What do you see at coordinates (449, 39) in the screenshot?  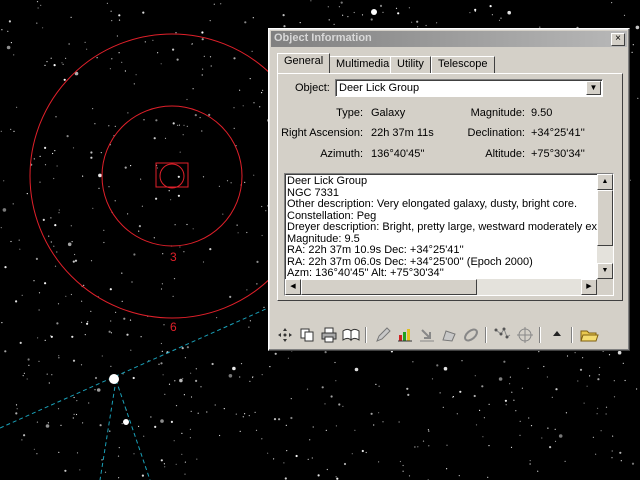 I see `title-bar: Object Information ×` at bounding box center [449, 39].